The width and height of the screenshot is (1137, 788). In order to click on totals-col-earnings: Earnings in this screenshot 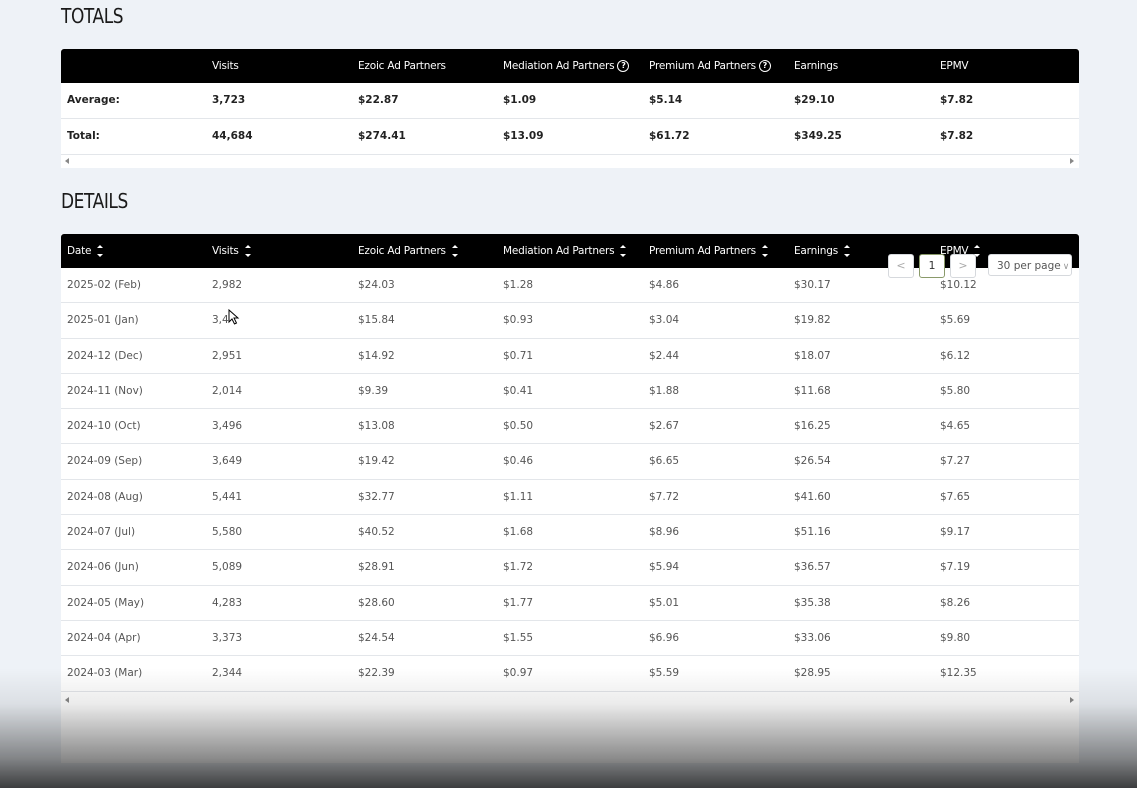, I will do `click(816, 66)`.